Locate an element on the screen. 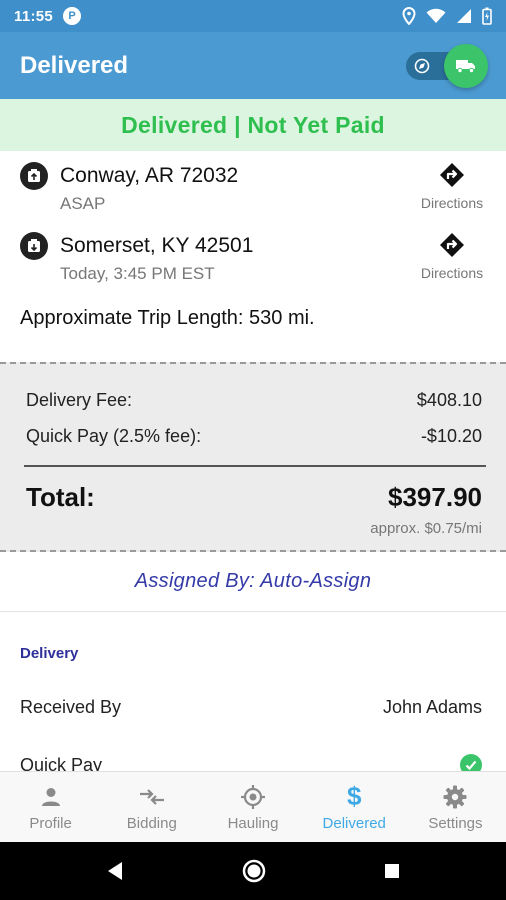 The width and height of the screenshot is (506, 900). dropoff-time: Today, 3:45 PM EST is located at coordinates (137, 273).